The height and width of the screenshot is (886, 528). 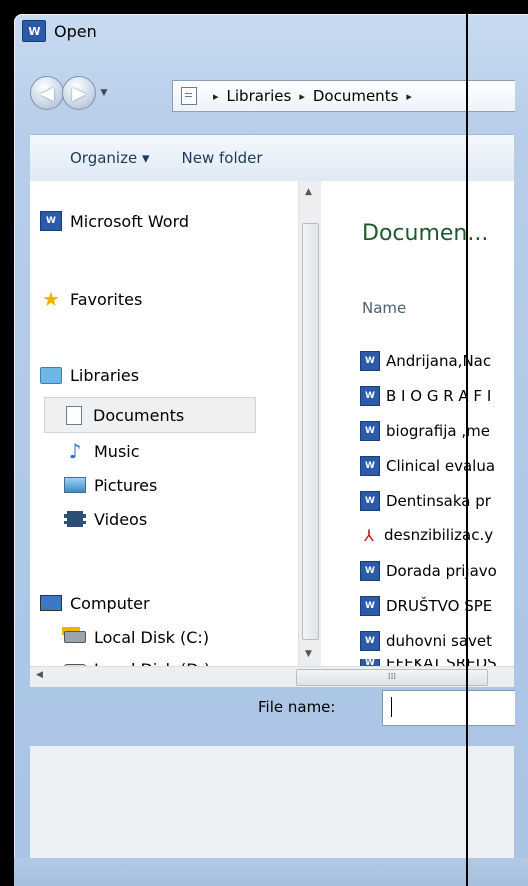 I want to click on title-bar: W Open, so click(x=59, y=31).